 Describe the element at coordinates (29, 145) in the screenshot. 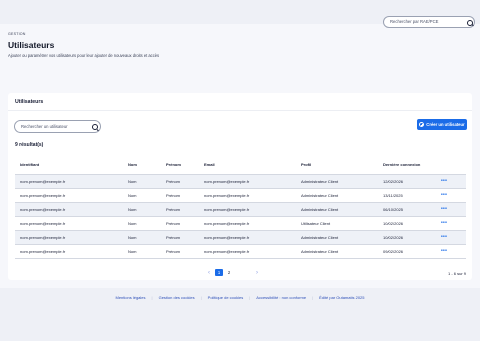

I see `results-count: 9 résultat(s)` at that location.